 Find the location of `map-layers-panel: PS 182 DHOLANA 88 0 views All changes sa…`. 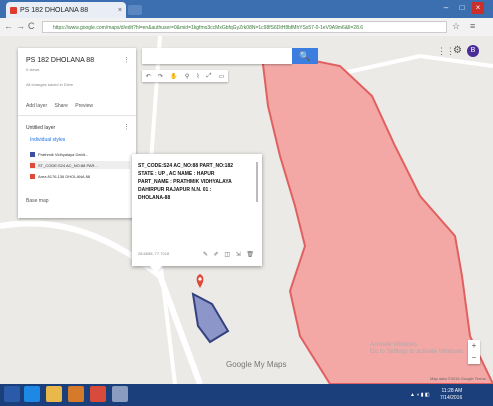

map-layers-panel: PS 182 DHOLANA 88 0 views All changes sa… is located at coordinates (77, 133).